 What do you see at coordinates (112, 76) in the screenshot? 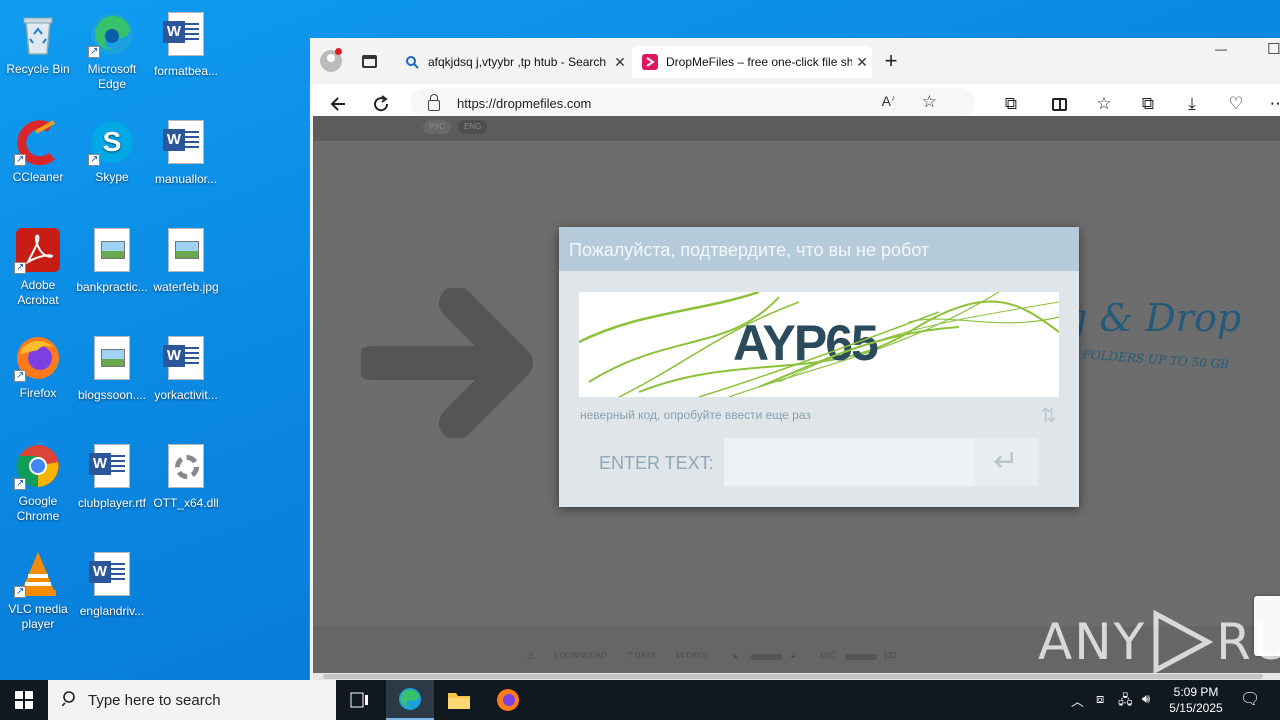
I see `desktop-icon-label: Microsoft Edge` at bounding box center [112, 76].